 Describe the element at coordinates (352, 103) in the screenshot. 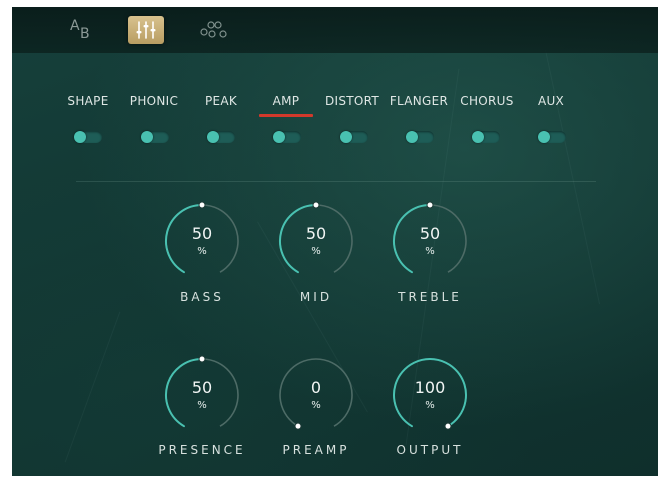

I see `tab-distort: DISTORT` at that location.